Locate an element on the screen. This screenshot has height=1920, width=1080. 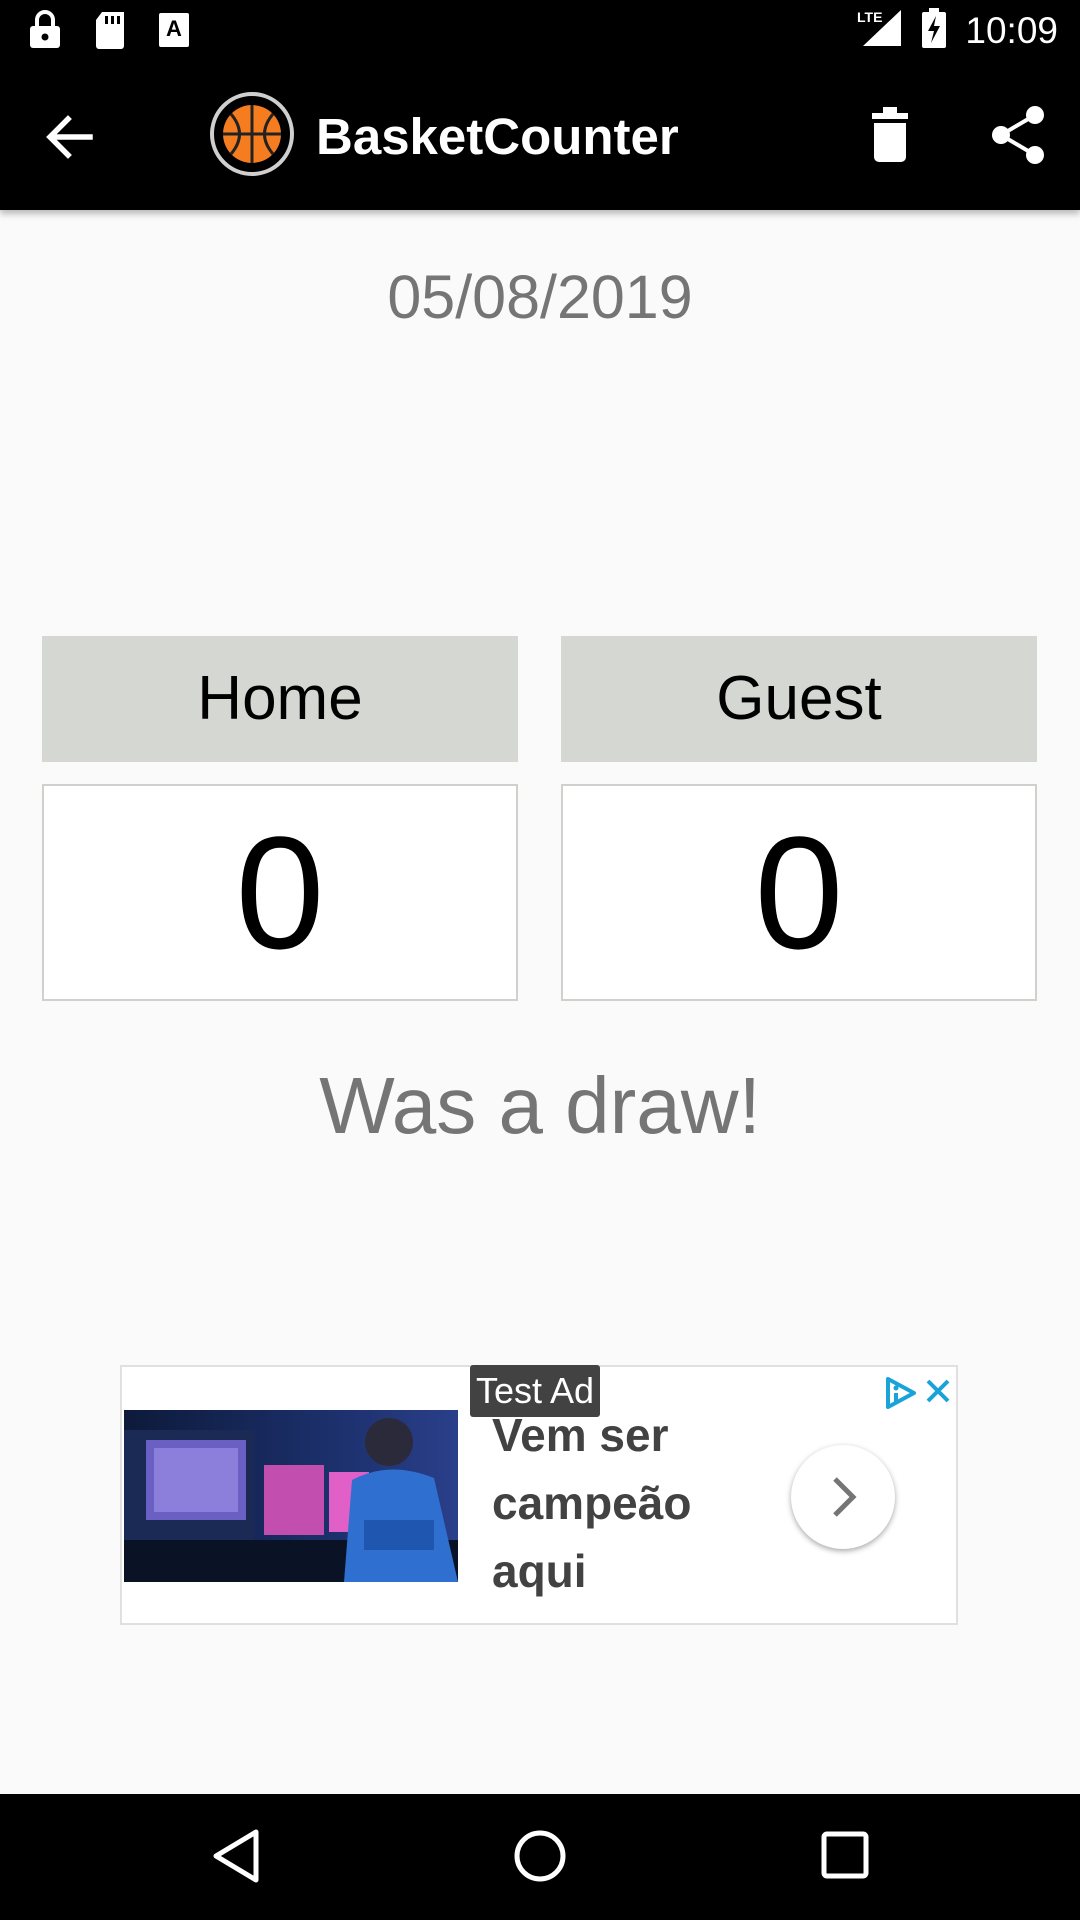
share-icon is located at coordinates (1018, 135).